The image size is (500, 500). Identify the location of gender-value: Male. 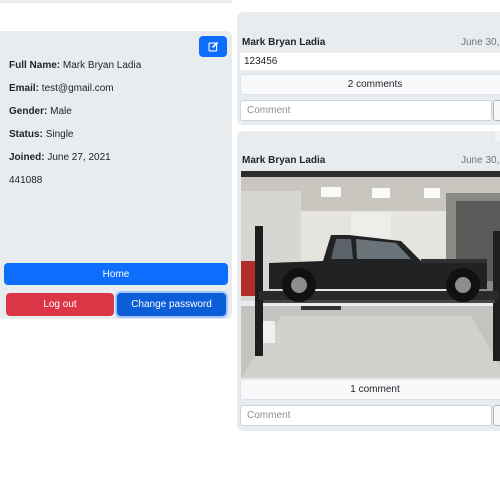
(61, 111).